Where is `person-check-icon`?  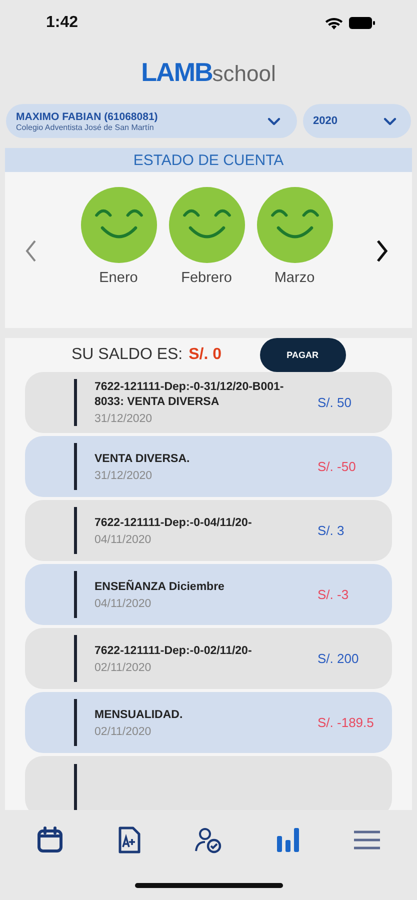
person-check-icon is located at coordinates (208, 840).